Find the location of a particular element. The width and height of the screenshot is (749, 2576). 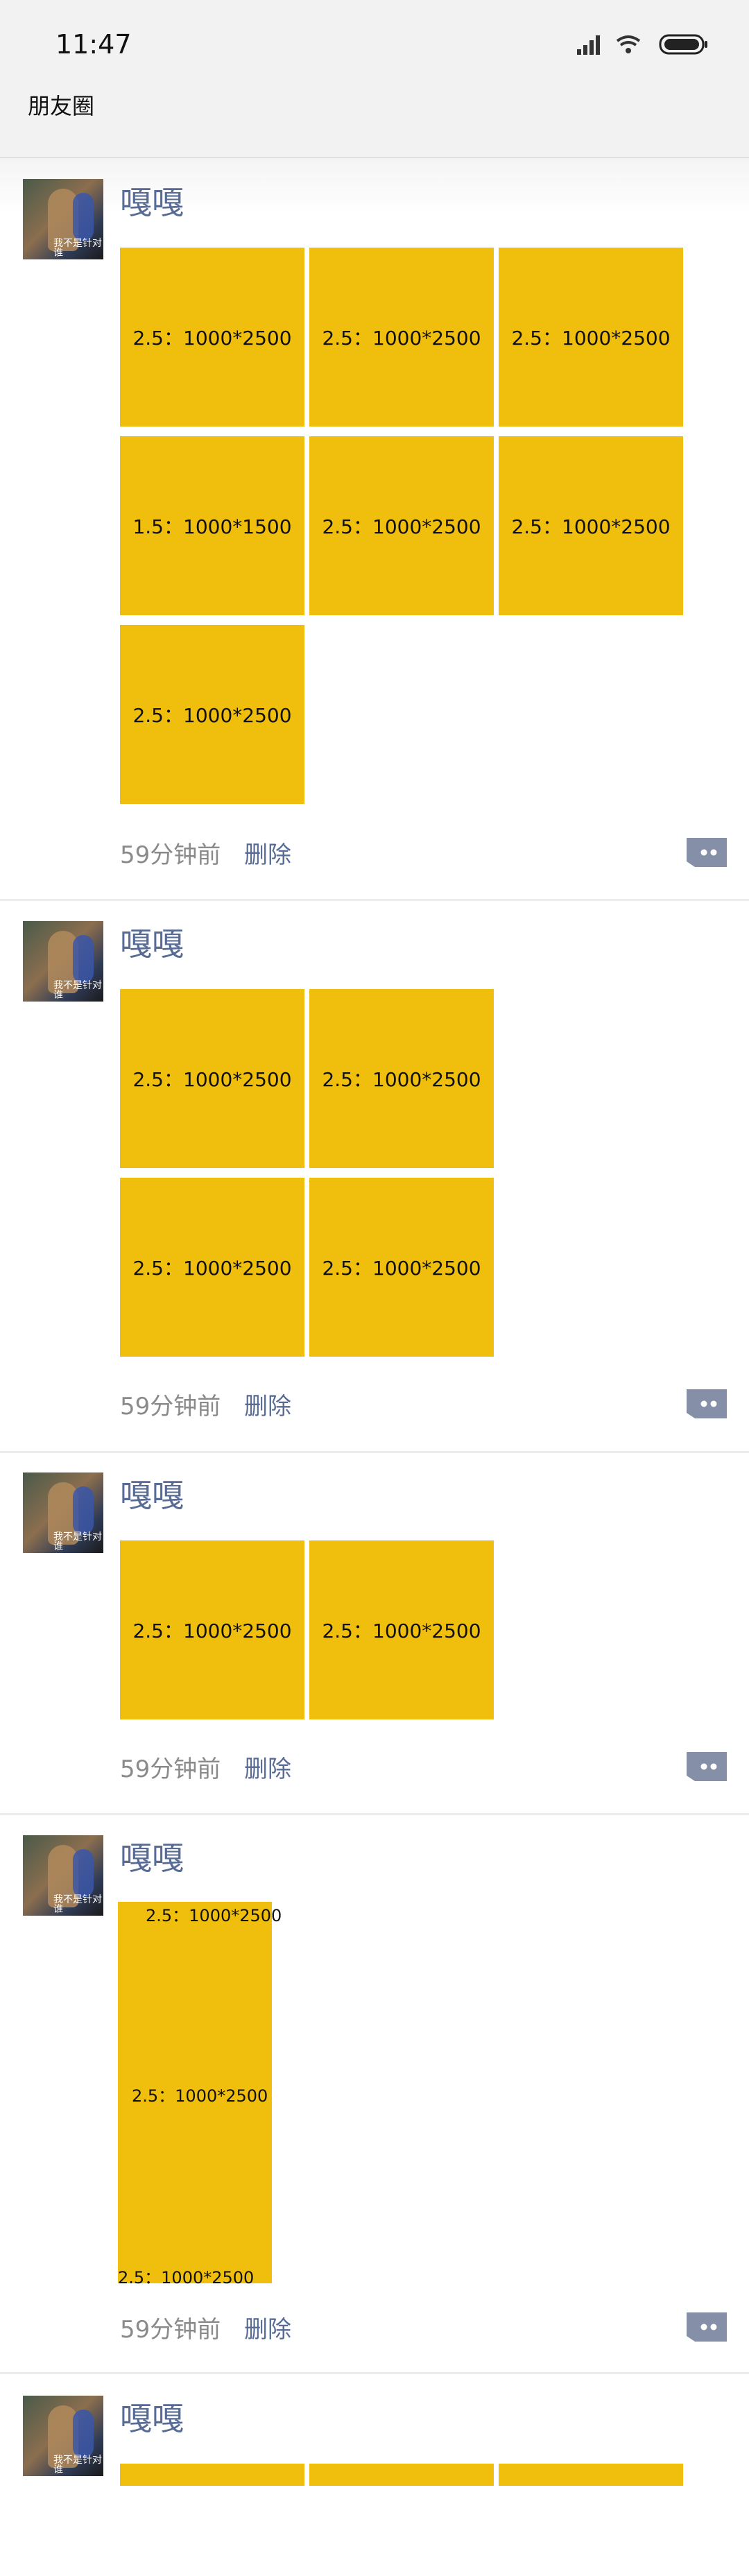

wifi-icon is located at coordinates (628, 44).